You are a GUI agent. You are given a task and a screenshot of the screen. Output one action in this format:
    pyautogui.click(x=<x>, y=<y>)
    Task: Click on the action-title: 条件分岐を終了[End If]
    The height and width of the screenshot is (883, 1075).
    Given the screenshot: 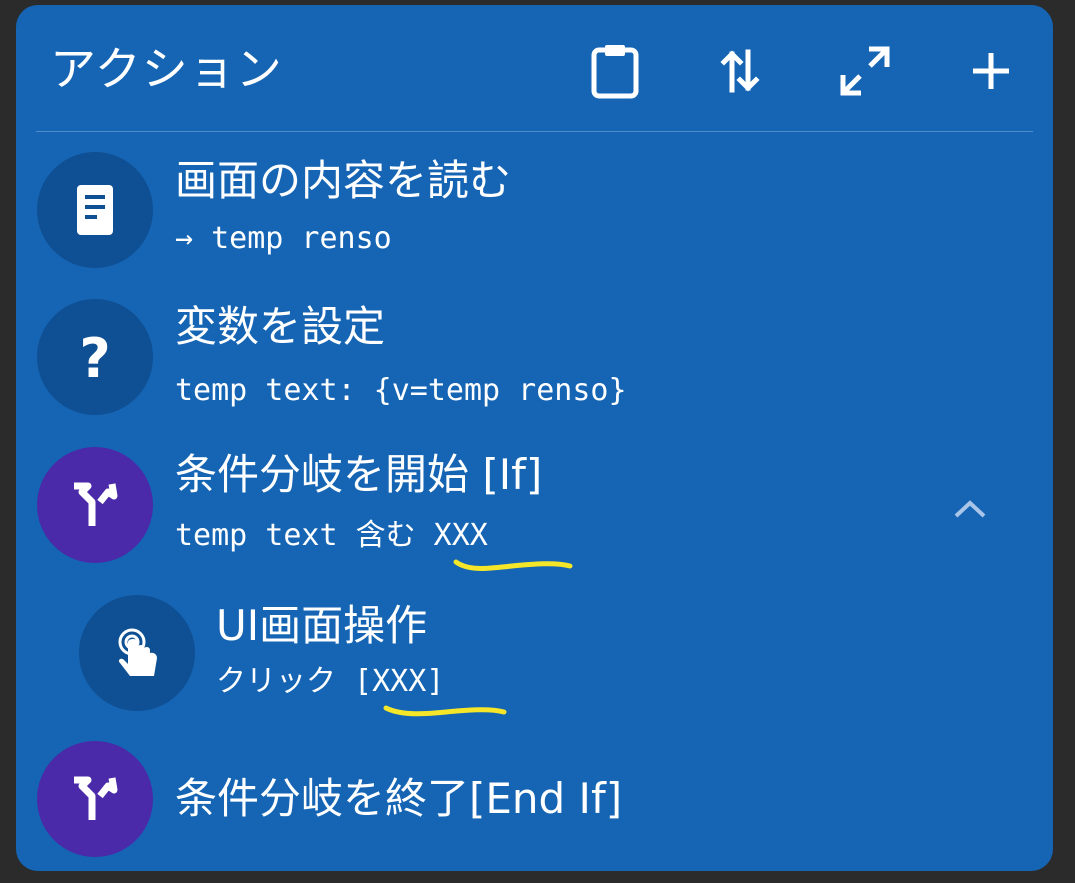 What is the action you would take?
    pyautogui.click(x=399, y=798)
    